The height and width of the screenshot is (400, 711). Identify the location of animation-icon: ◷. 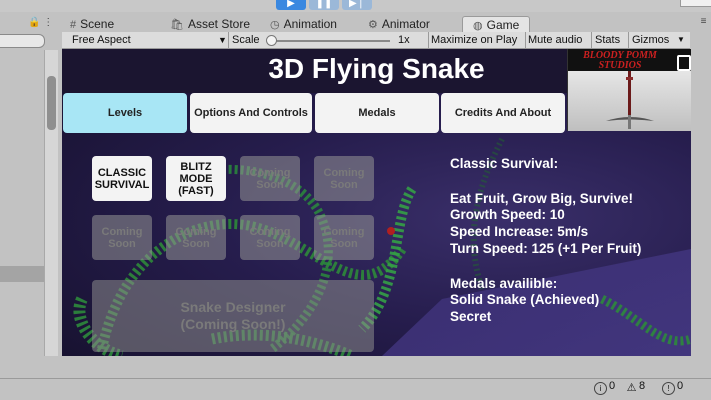
(275, 25).